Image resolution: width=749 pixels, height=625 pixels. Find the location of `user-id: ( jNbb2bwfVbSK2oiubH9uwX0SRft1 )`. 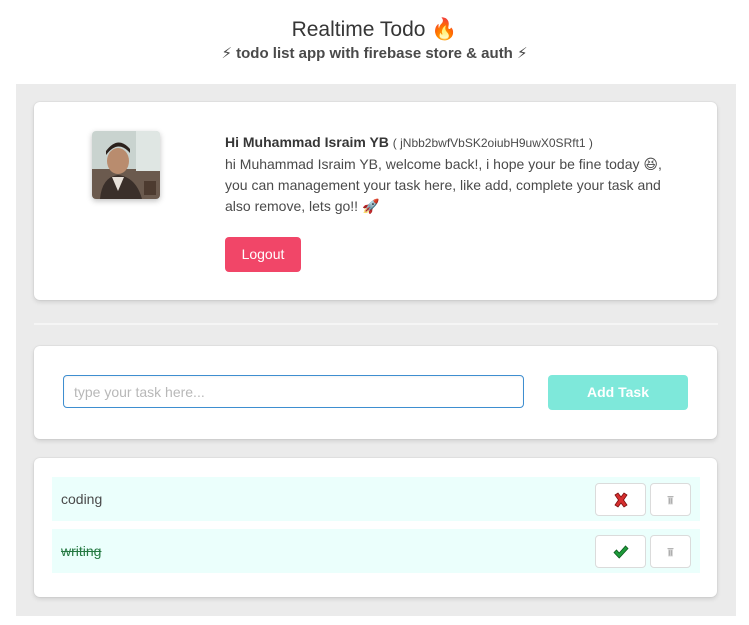

user-id: ( jNbb2bwfVbSK2oiubH9uwX0SRft1 ) is located at coordinates (492, 143).